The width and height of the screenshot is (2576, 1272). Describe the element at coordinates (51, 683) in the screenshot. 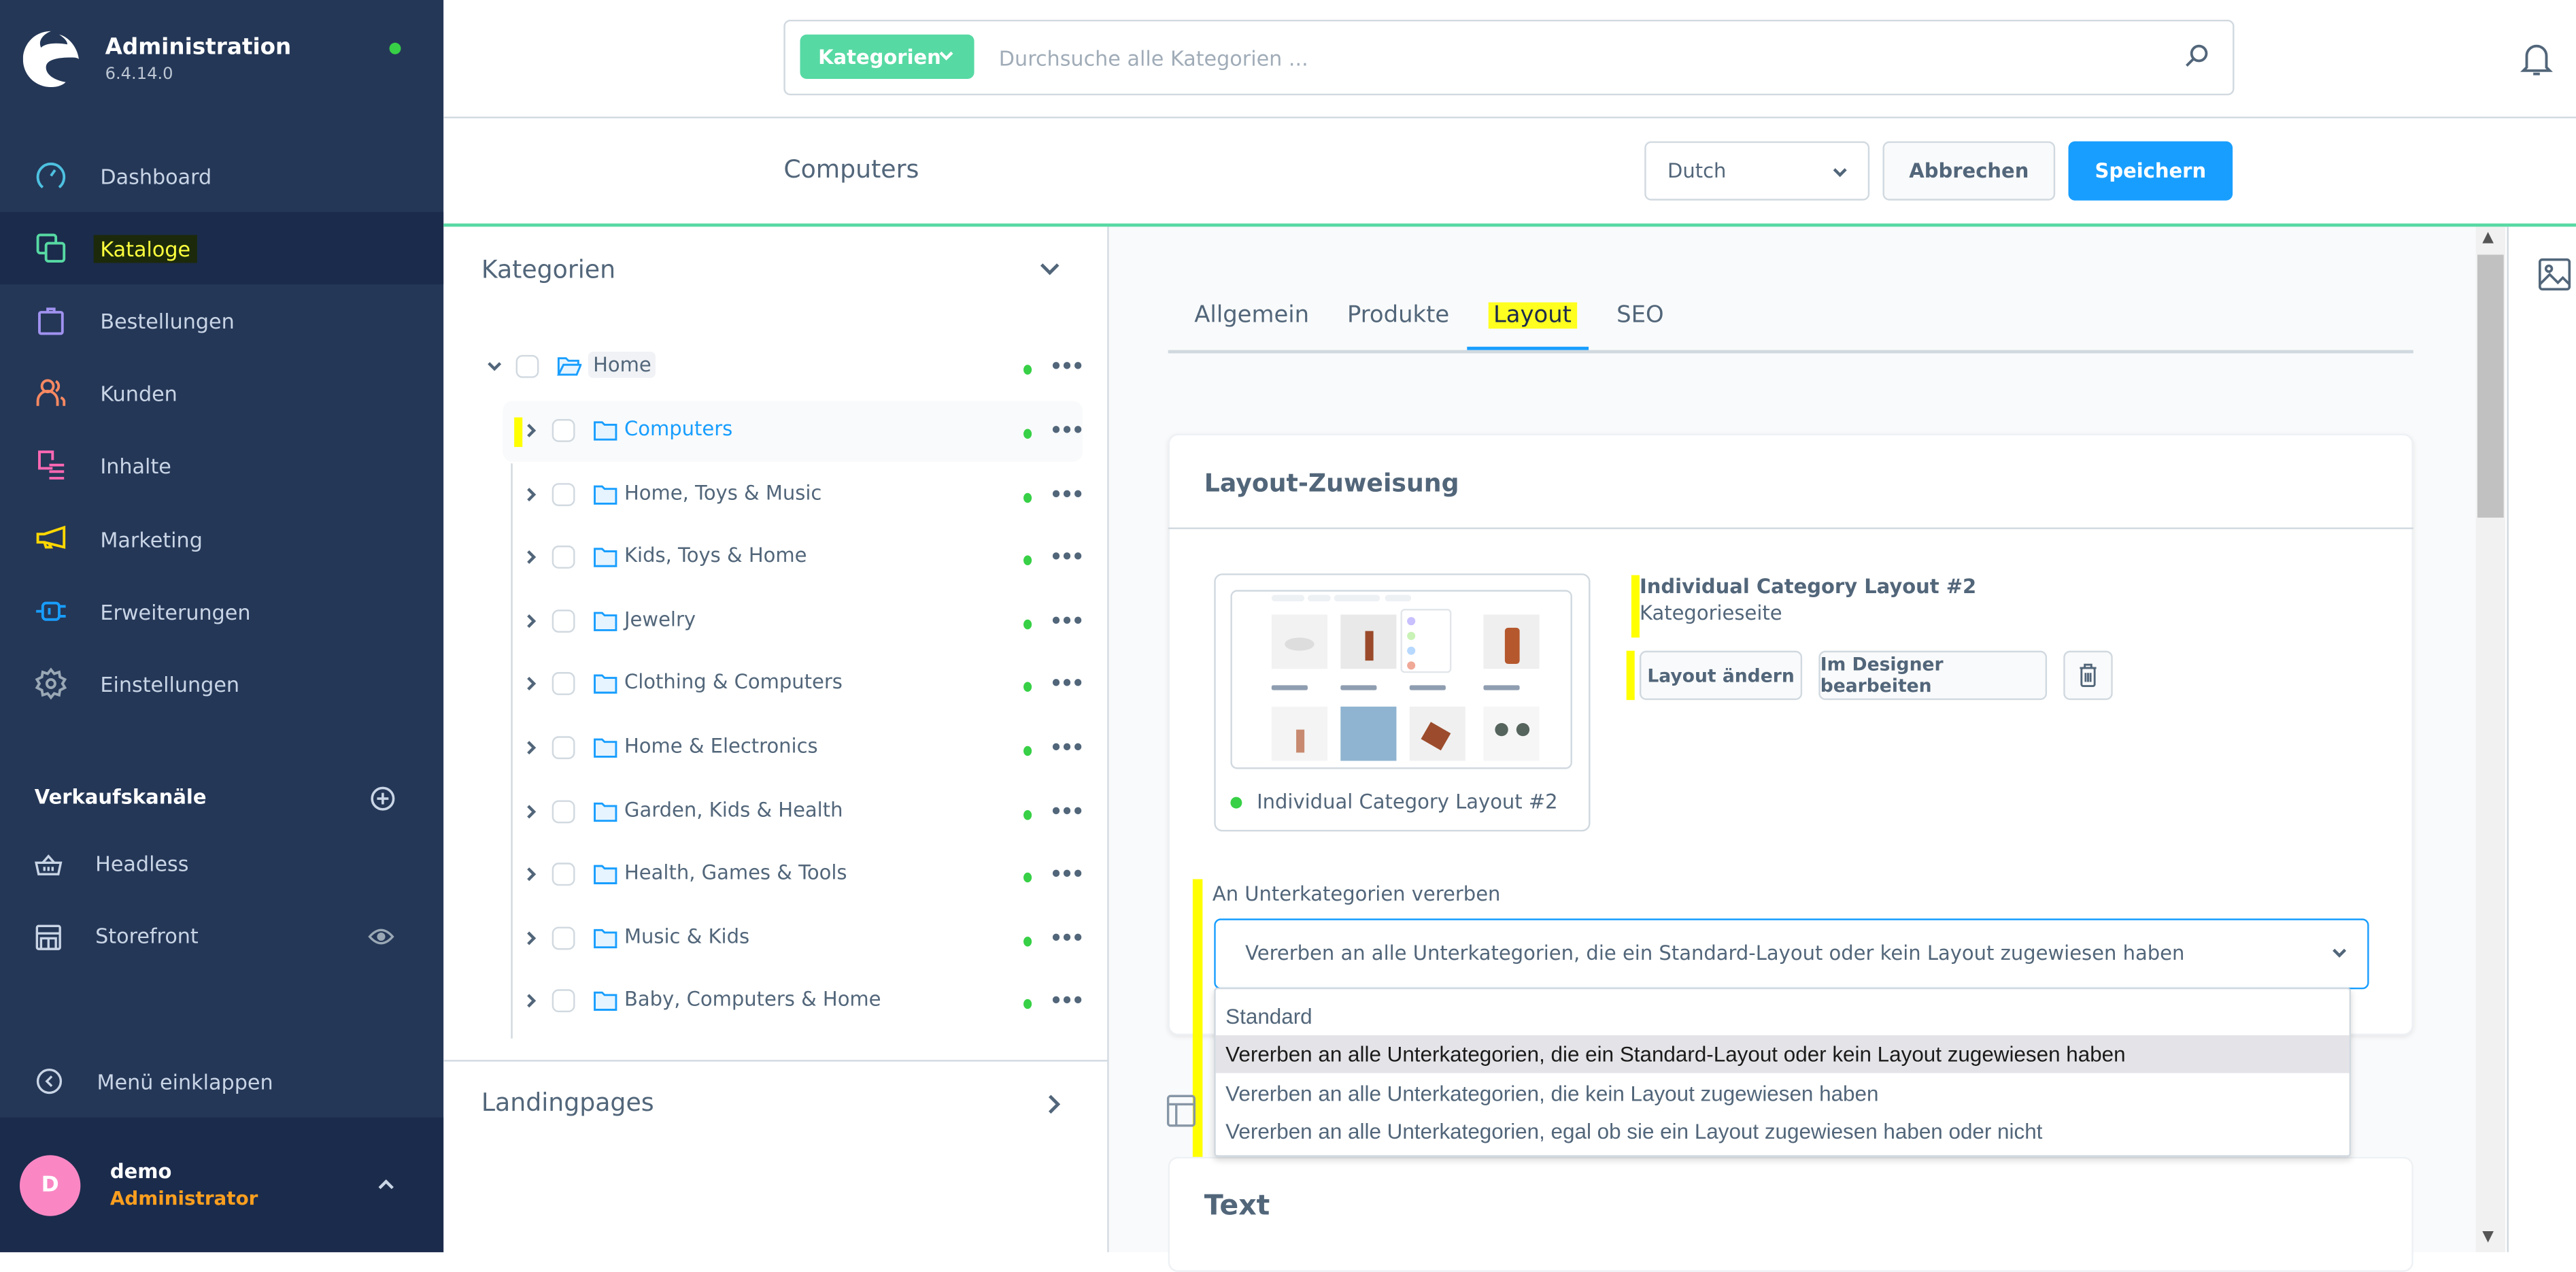

I see `settings-icon` at that location.